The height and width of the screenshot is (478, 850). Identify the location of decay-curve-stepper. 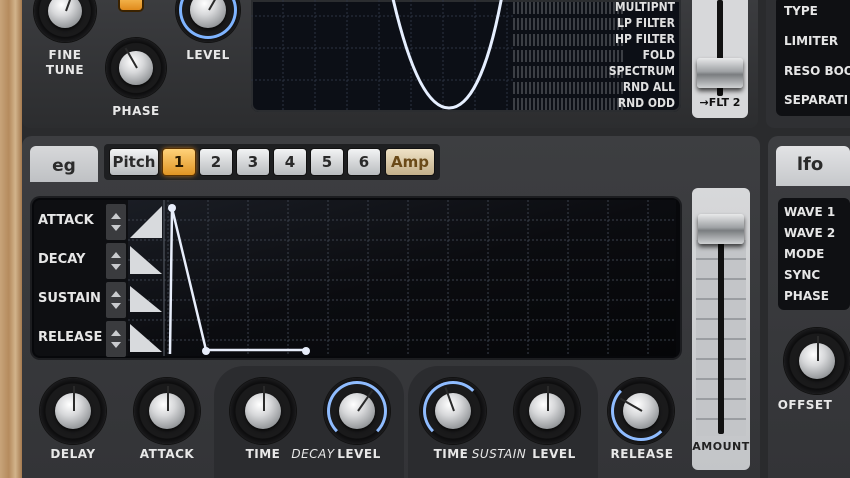
(116, 261).